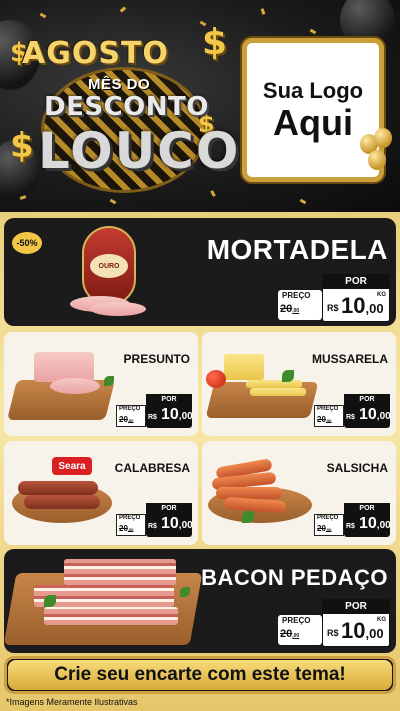  Describe the element at coordinates (101, 493) in the screenshot. I see `product-card-calabresa: Seara CALABRESA PREÇO 20,00 POR R$ 10,00` at that location.